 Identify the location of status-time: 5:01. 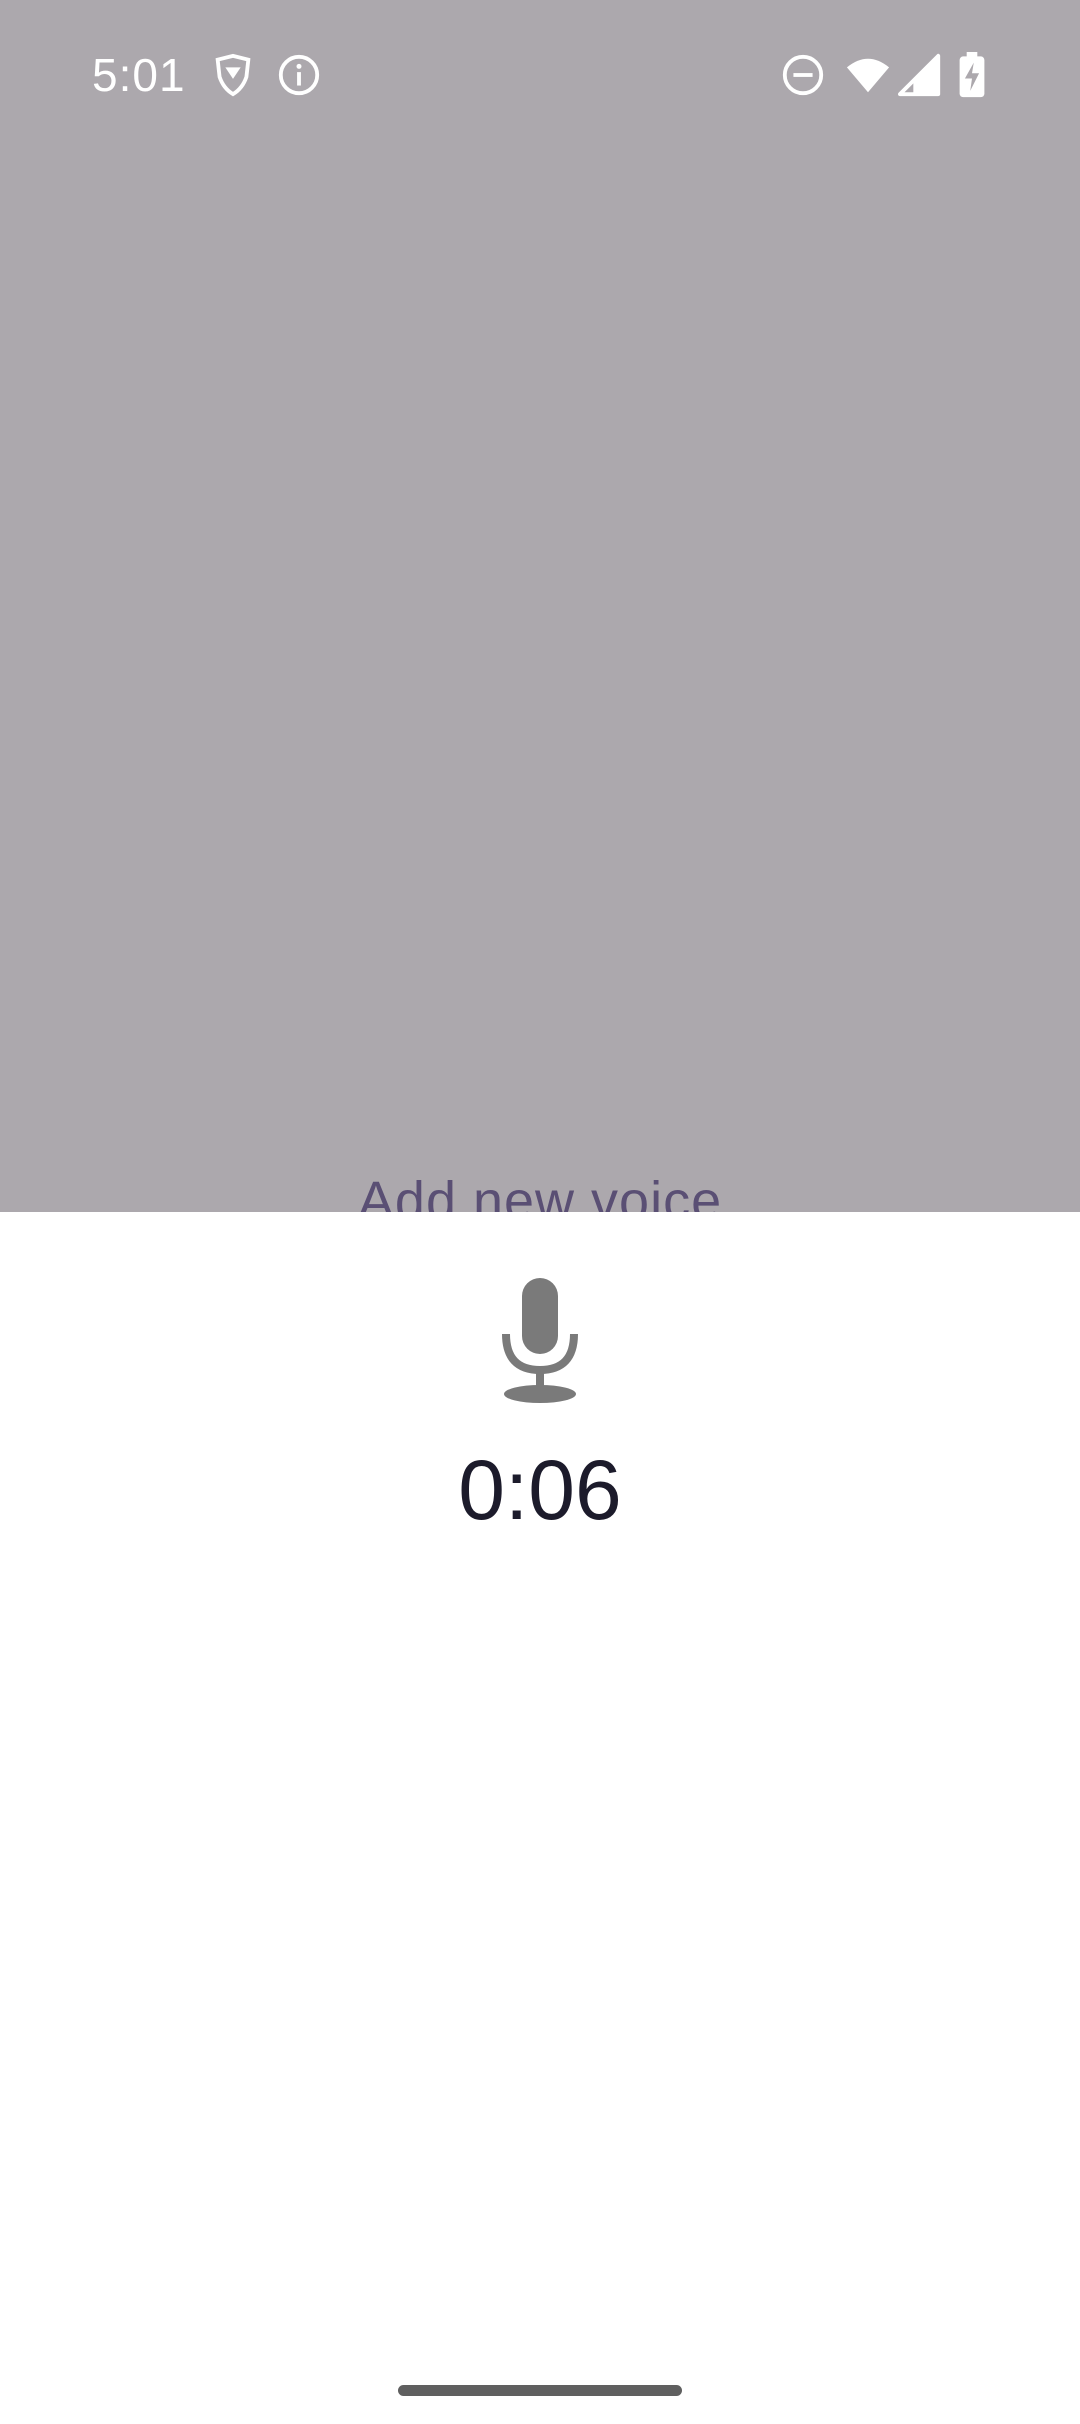
(139, 75).